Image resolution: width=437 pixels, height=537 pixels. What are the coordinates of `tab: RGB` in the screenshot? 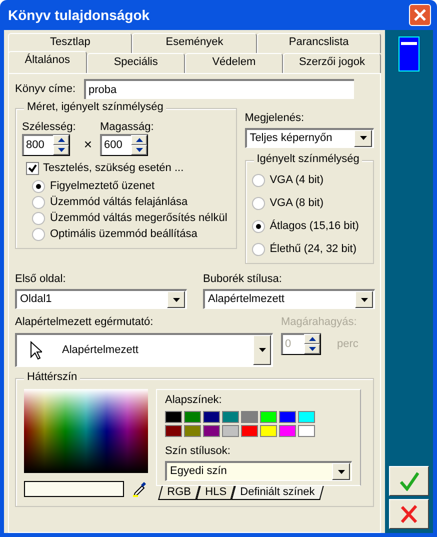 It's located at (179, 493).